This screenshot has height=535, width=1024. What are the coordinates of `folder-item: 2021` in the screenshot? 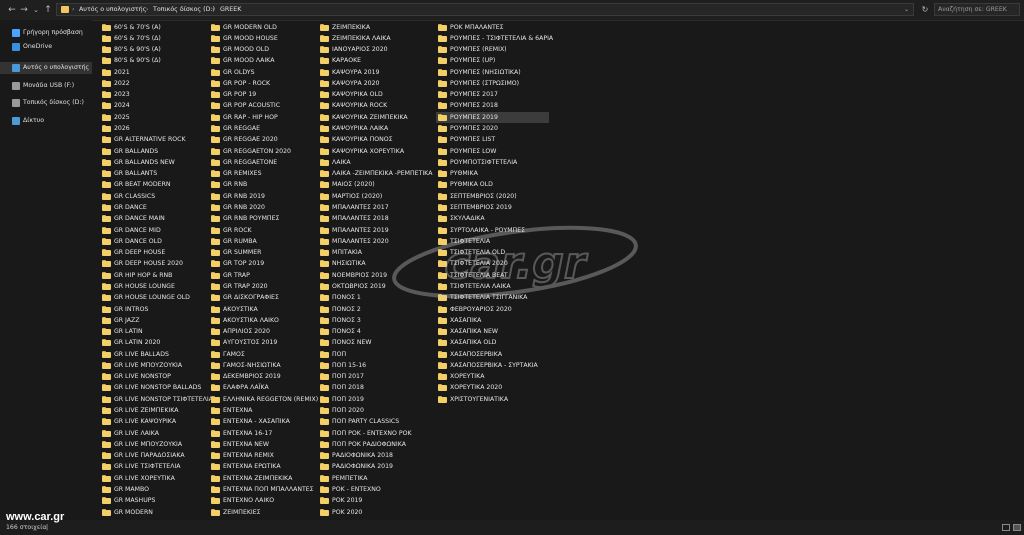 It's located at (150, 72).